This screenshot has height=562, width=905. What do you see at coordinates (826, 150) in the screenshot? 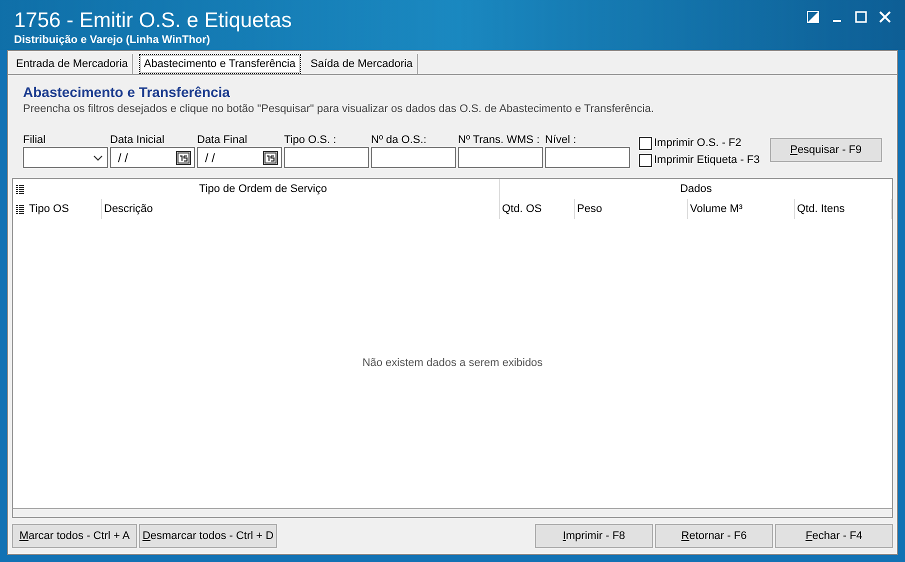
I see `action-button: Pesquisar - F9` at bounding box center [826, 150].